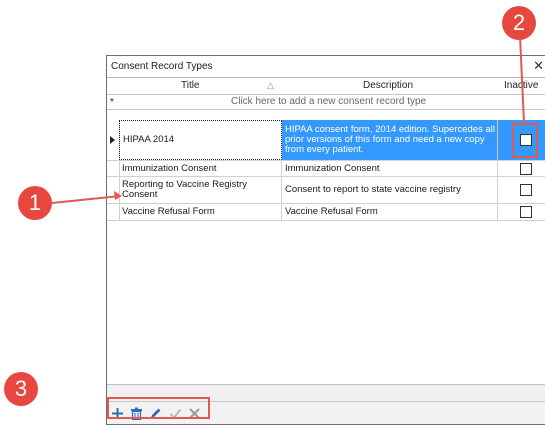 The height and width of the screenshot is (425, 545). I want to click on cell-title: Reporting to Vaccine Registry Consent, so click(200, 190).